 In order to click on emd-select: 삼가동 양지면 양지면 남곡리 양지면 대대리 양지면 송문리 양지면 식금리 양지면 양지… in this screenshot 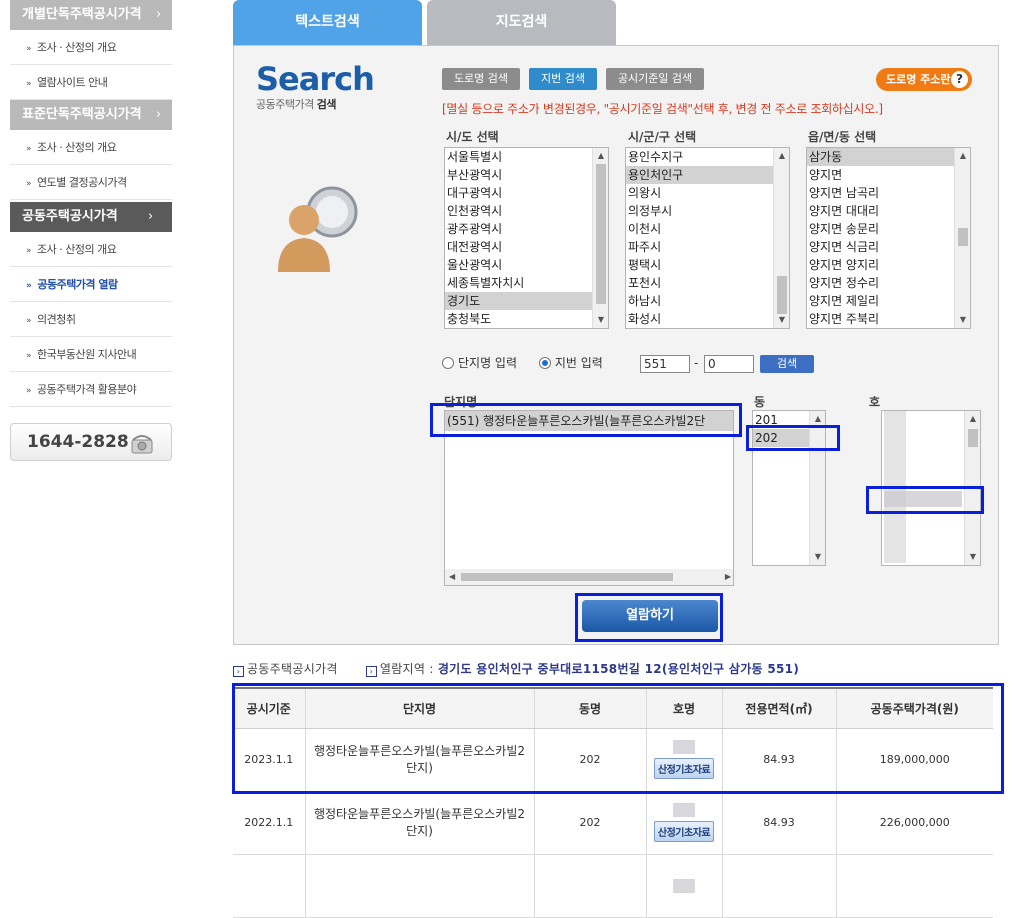, I will do `click(888, 238)`.